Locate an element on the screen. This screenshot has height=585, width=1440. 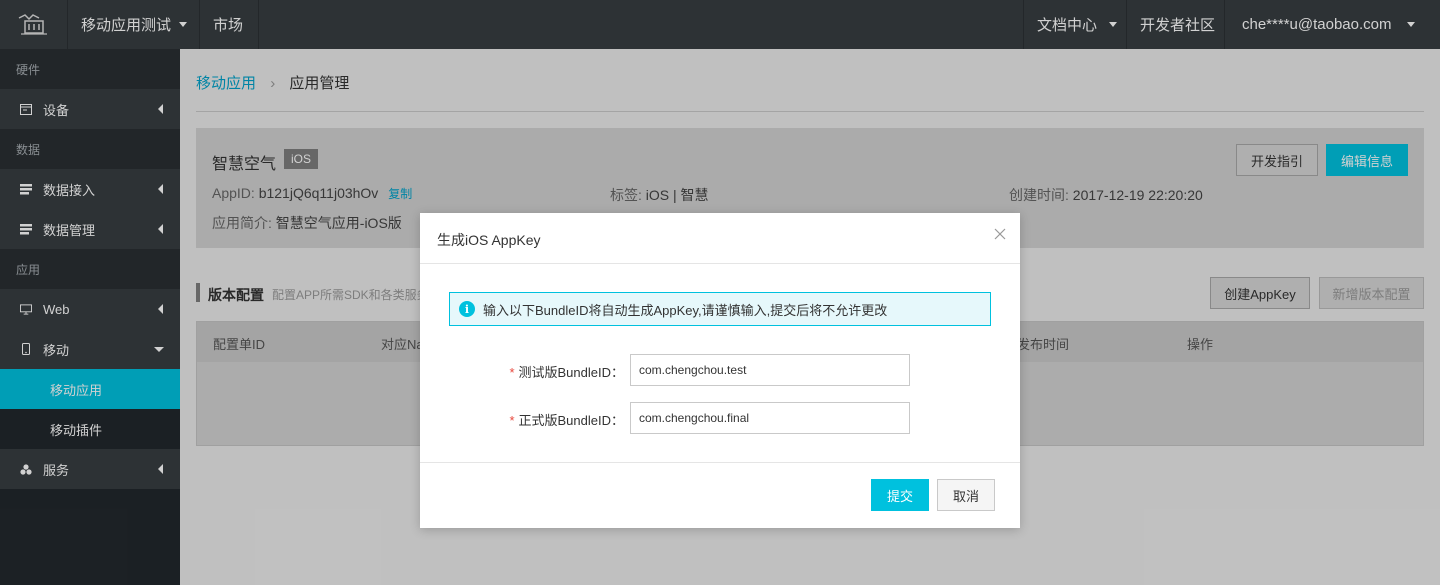
test-bundleid-label: * 测试版BundleID： is located at coordinates (566, 371).